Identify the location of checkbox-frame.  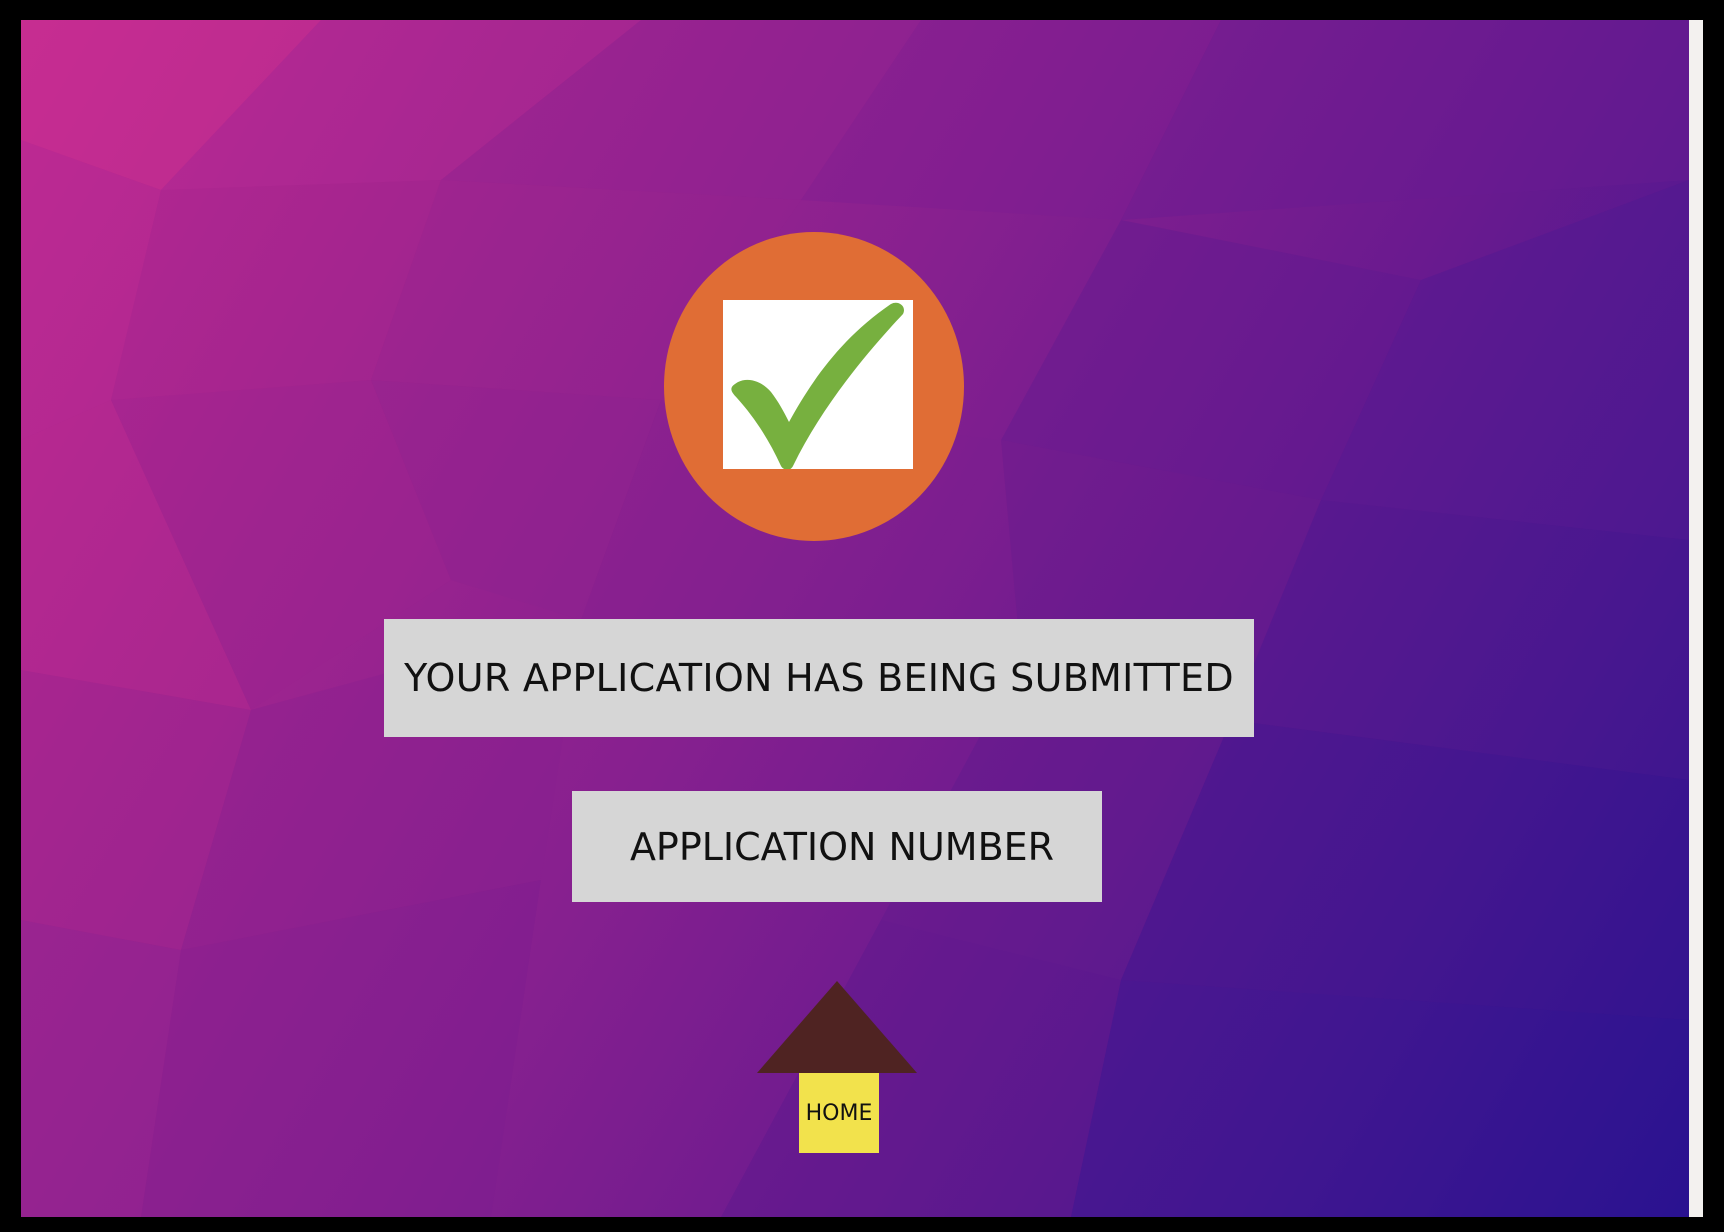
(818, 384).